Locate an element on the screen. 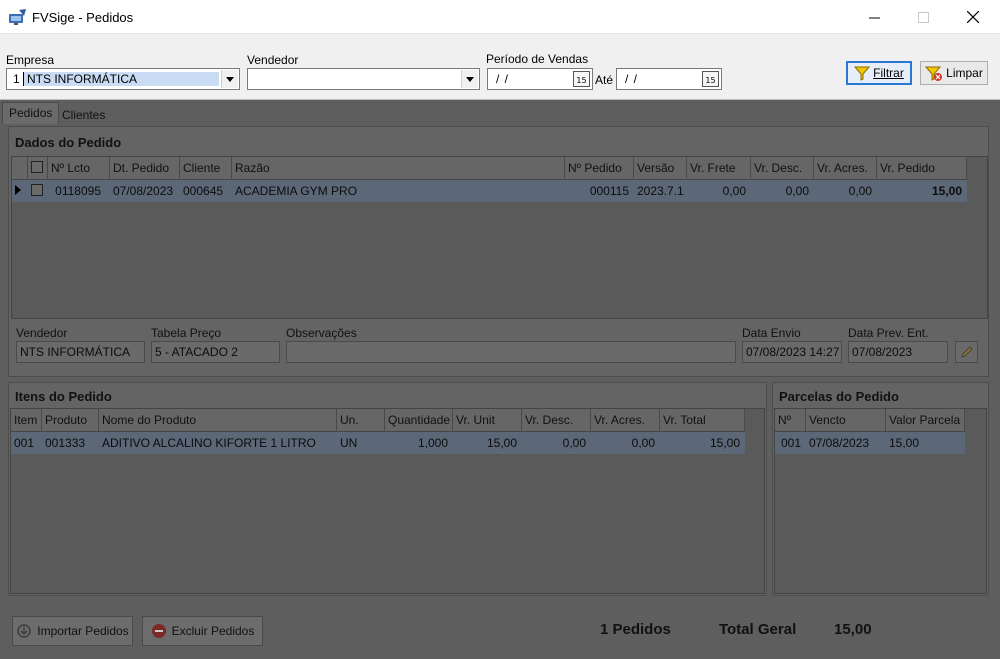  minimize-button is located at coordinates (874, 17).